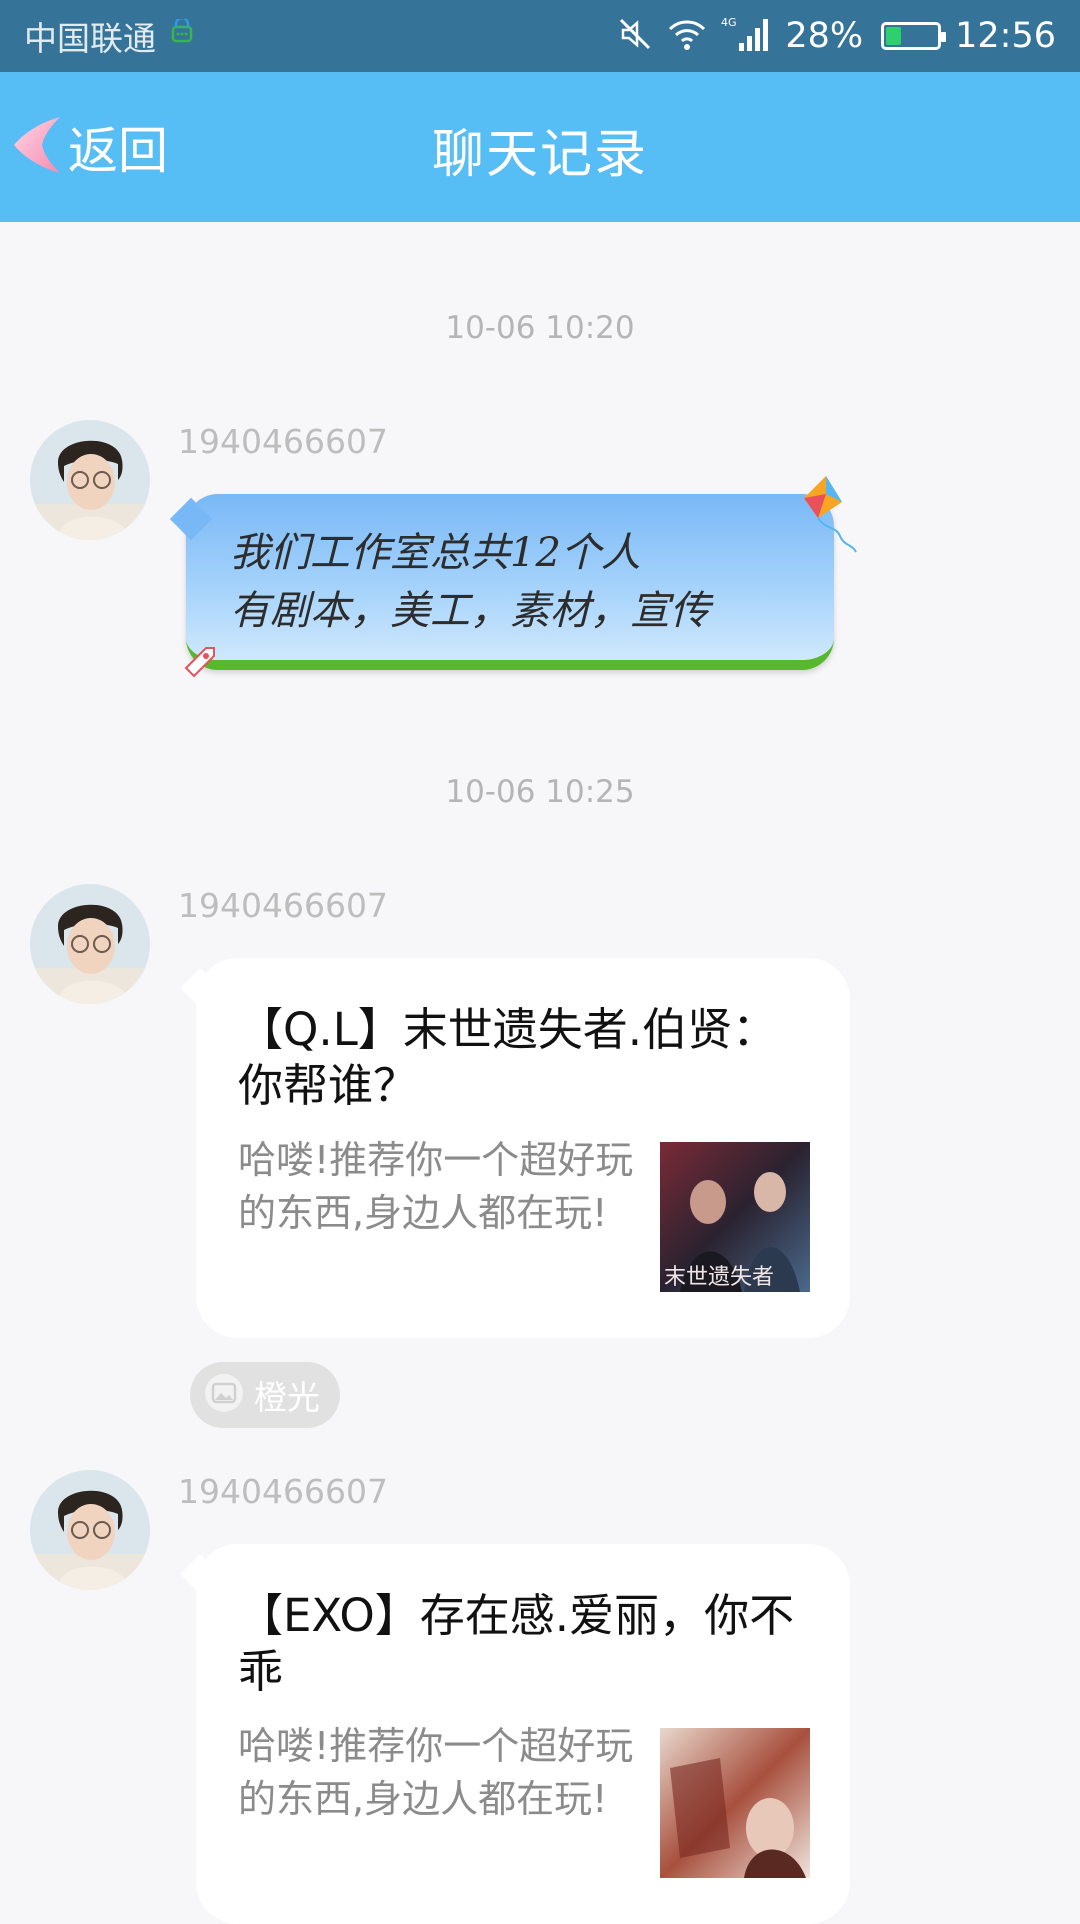 This screenshot has height=1924, width=1080. Describe the element at coordinates (914, 36) in the screenshot. I see `battery-icon` at that location.